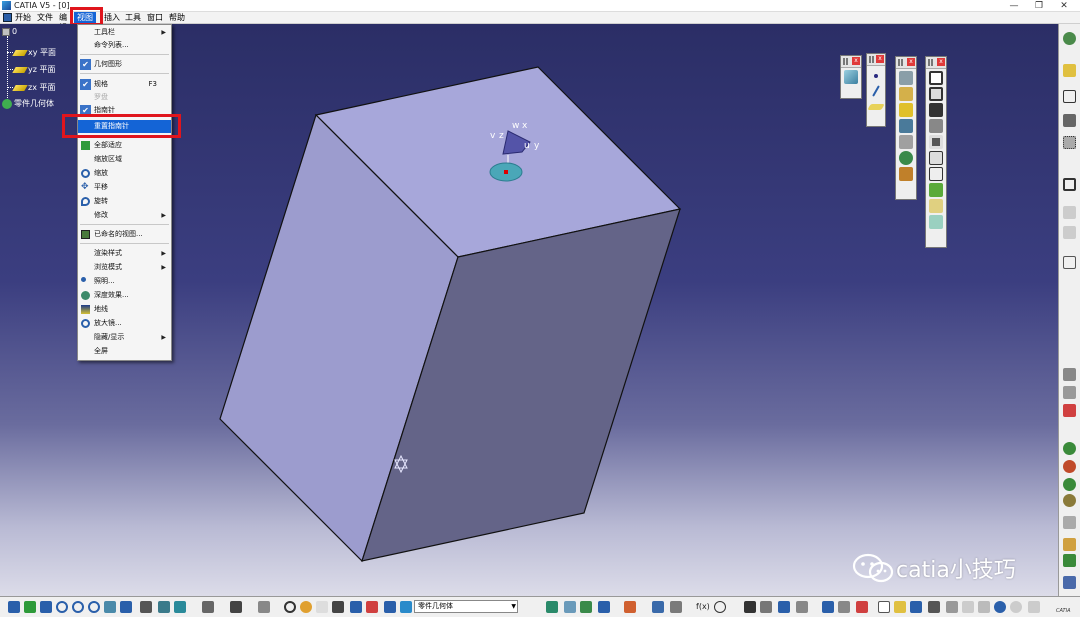 This screenshot has width=1080, height=617. What do you see at coordinates (124, 201) in the screenshot?
I see `menu-item-rotate: 旋转` at bounding box center [124, 201].